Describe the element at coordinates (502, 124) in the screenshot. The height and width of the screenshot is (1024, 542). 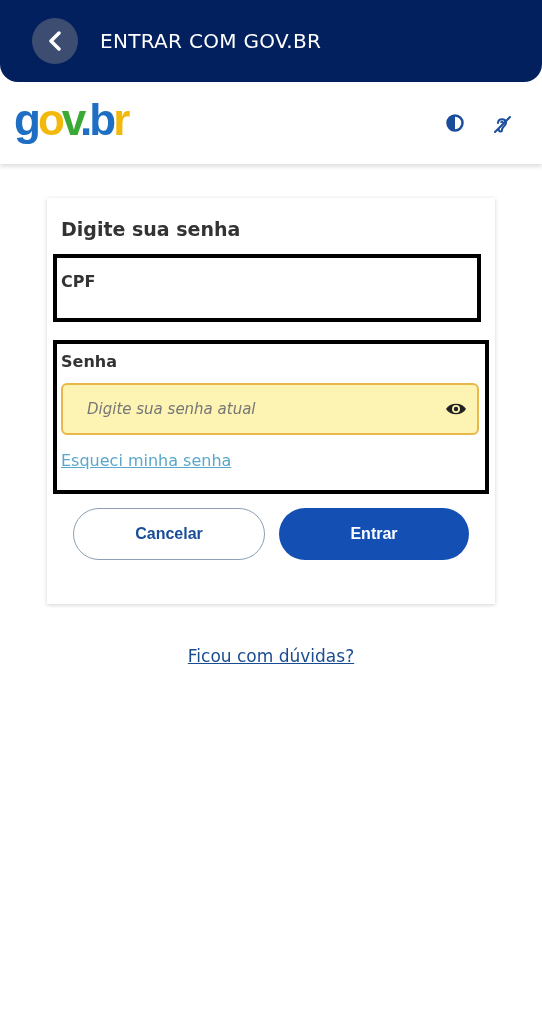
I see `hearing-icon` at that location.